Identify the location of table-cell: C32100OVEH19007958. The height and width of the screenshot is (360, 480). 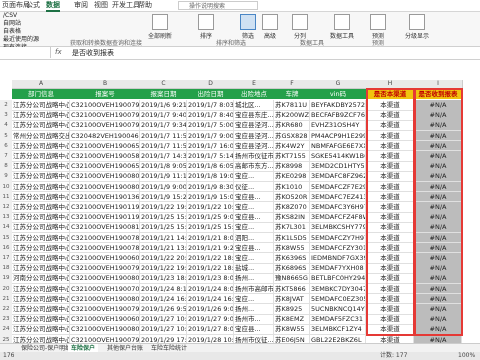
(105, 309).